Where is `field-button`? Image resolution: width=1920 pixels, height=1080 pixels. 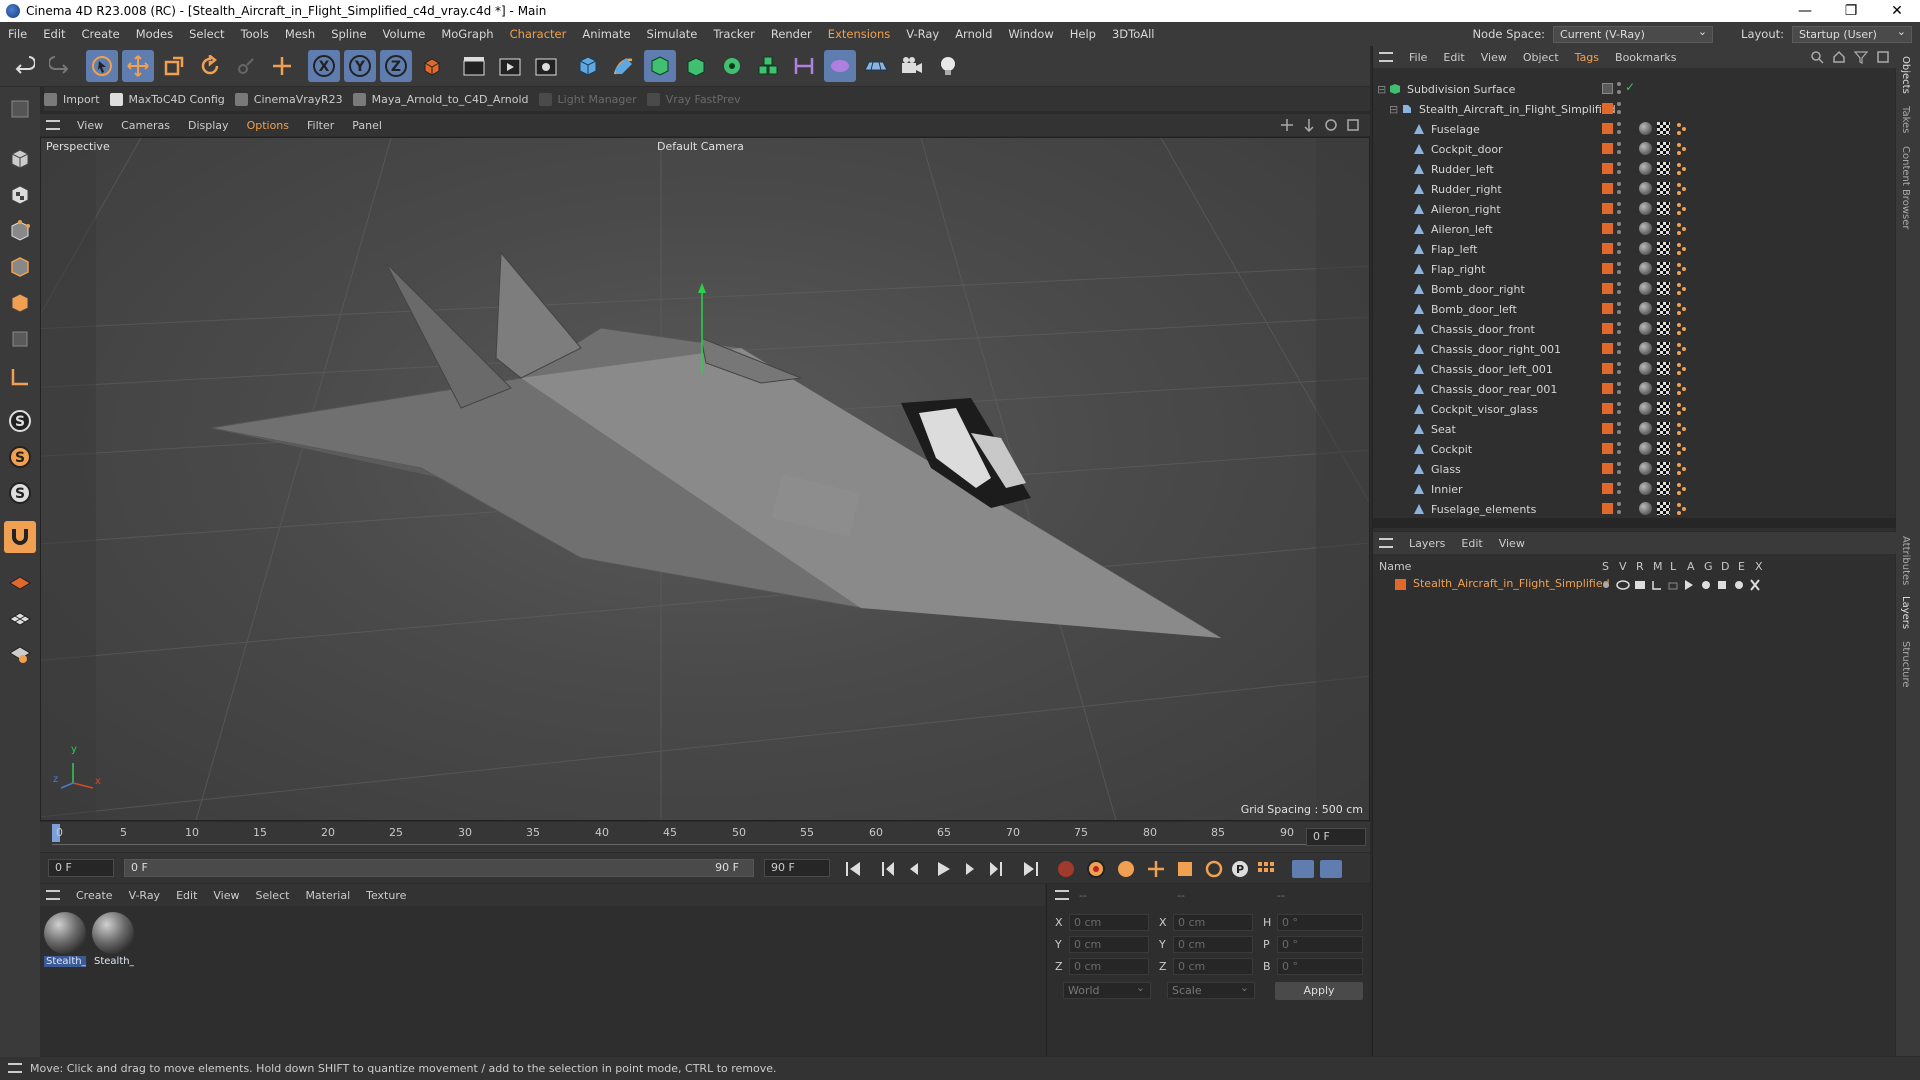 field-button is located at coordinates (840, 66).